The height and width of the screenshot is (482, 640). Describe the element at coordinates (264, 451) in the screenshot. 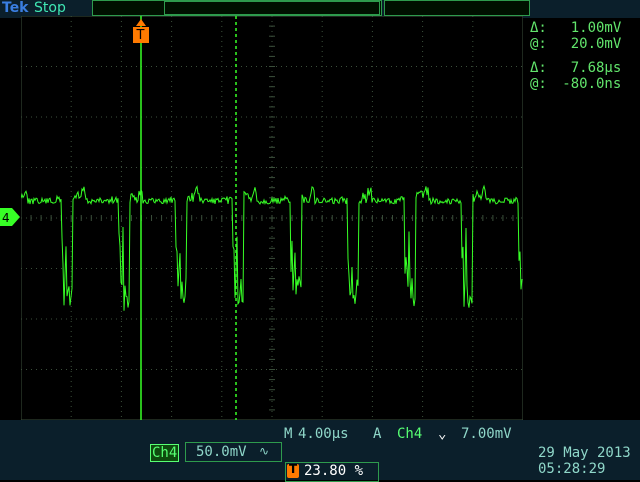

I see `coupling-icon: ∿` at that location.